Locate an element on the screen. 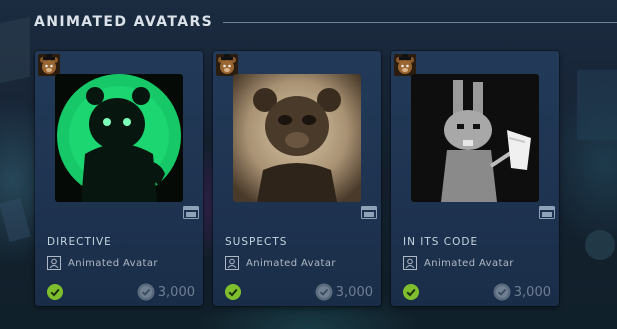 The image size is (617, 329). section-divider is located at coordinates (420, 22).